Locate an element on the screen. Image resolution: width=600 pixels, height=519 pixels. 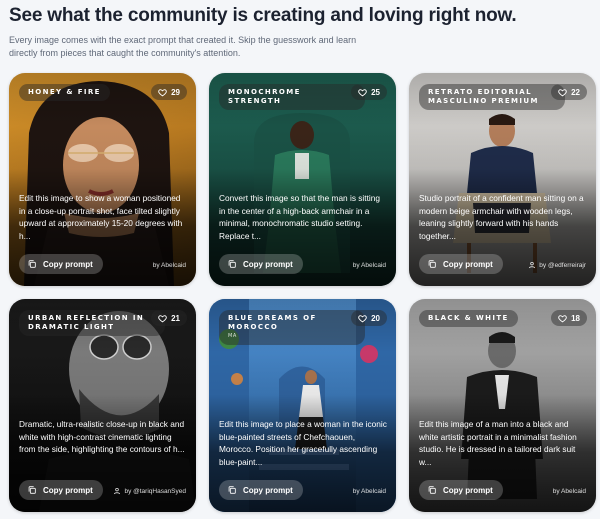
like-count: 25 is located at coordinates (375, 92).